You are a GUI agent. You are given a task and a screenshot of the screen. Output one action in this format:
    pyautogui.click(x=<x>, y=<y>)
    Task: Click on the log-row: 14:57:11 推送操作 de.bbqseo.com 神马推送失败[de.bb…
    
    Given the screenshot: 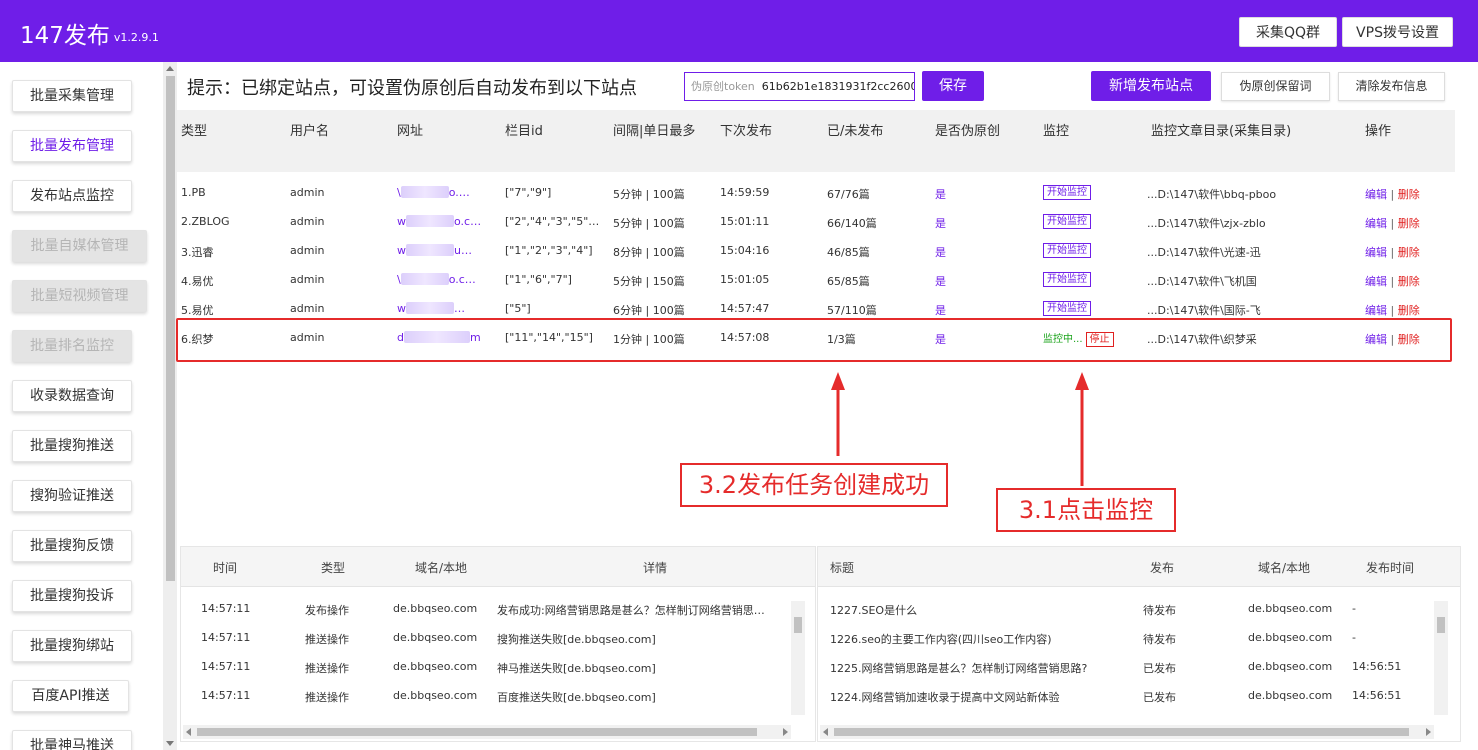 What is the action you would take?
    pyautogui.click(x=486, y=667)
    